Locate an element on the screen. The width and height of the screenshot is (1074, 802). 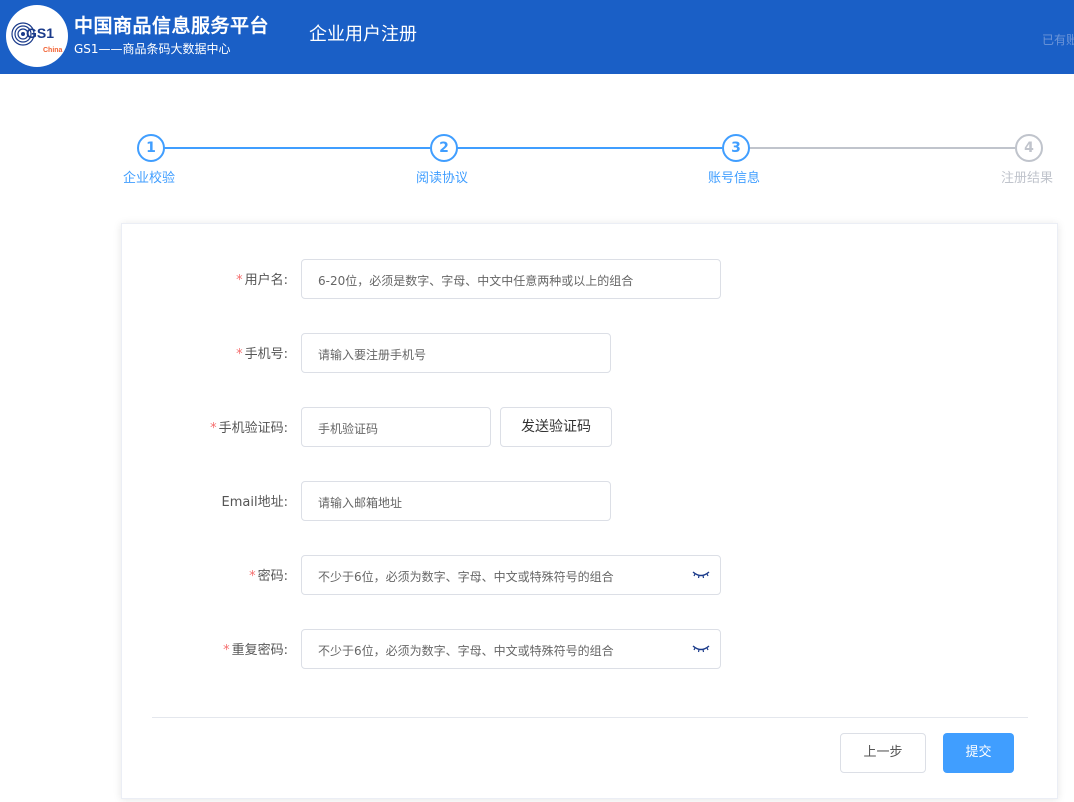
gs1-logo: GS1 China is located at coordinates (37, 36).